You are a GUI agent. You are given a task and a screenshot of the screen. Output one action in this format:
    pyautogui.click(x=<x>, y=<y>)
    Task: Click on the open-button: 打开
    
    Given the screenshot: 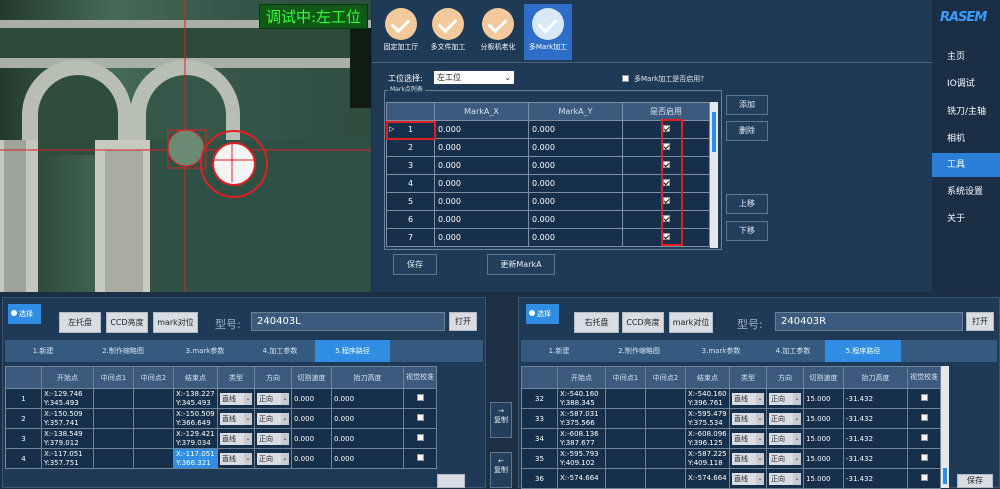 What is the action you would take?
    pyautogui.click(x=463, y=321)
    